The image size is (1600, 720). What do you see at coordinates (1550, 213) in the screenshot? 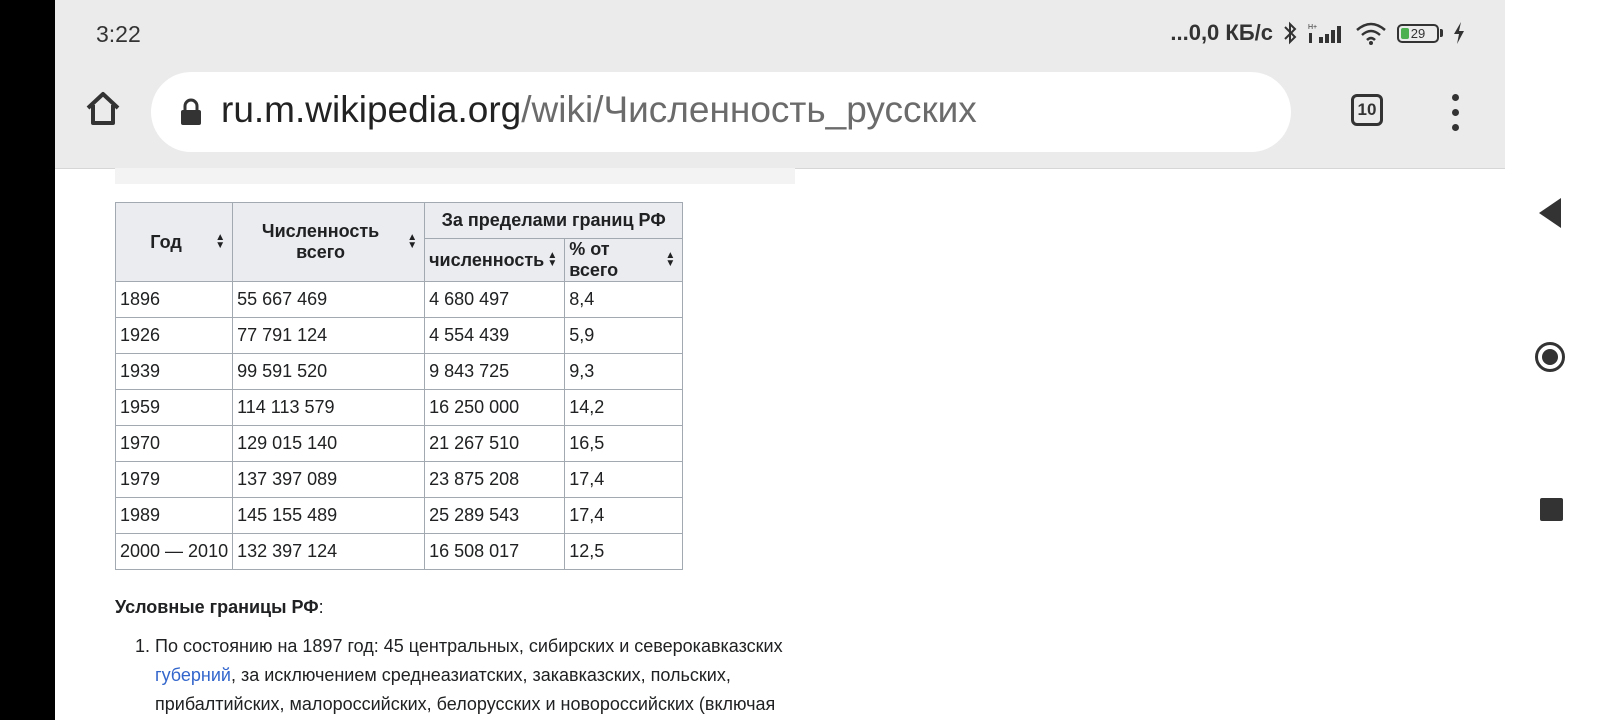
I see `back-icon` at bounding box center [1550, 213].